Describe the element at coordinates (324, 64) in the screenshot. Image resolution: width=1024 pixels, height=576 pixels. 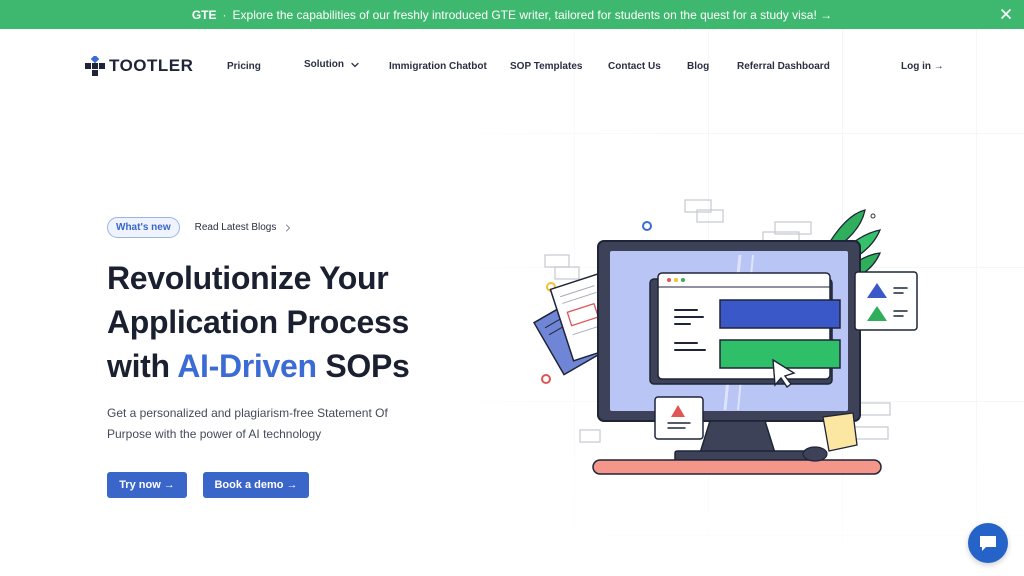
I see `nav-solution-label: Solution` at that location.